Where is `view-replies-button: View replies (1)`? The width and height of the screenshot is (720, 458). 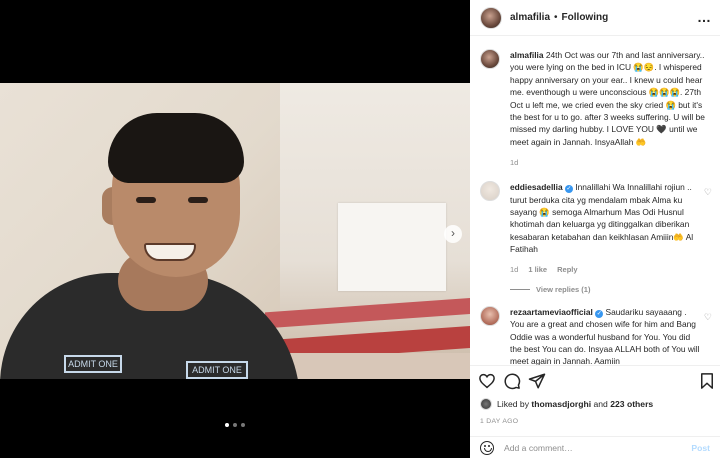
view-replies-button: View replies (1) is located at coordinates (606, 289).